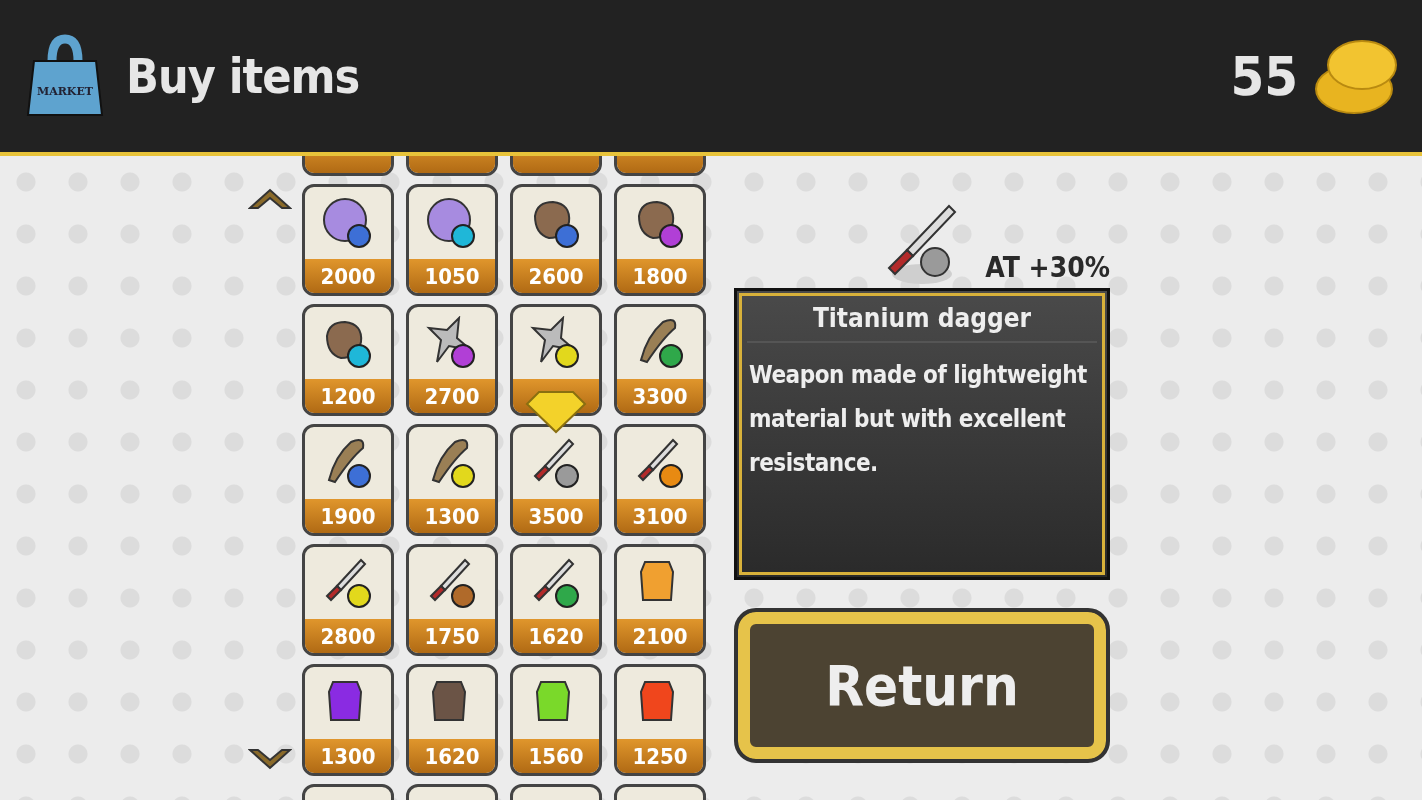 This screenshot has height=800, width=1422. Describe the element at coordinates (270, 760) in the screenshot. I see `scroll-down-icon` at that location.